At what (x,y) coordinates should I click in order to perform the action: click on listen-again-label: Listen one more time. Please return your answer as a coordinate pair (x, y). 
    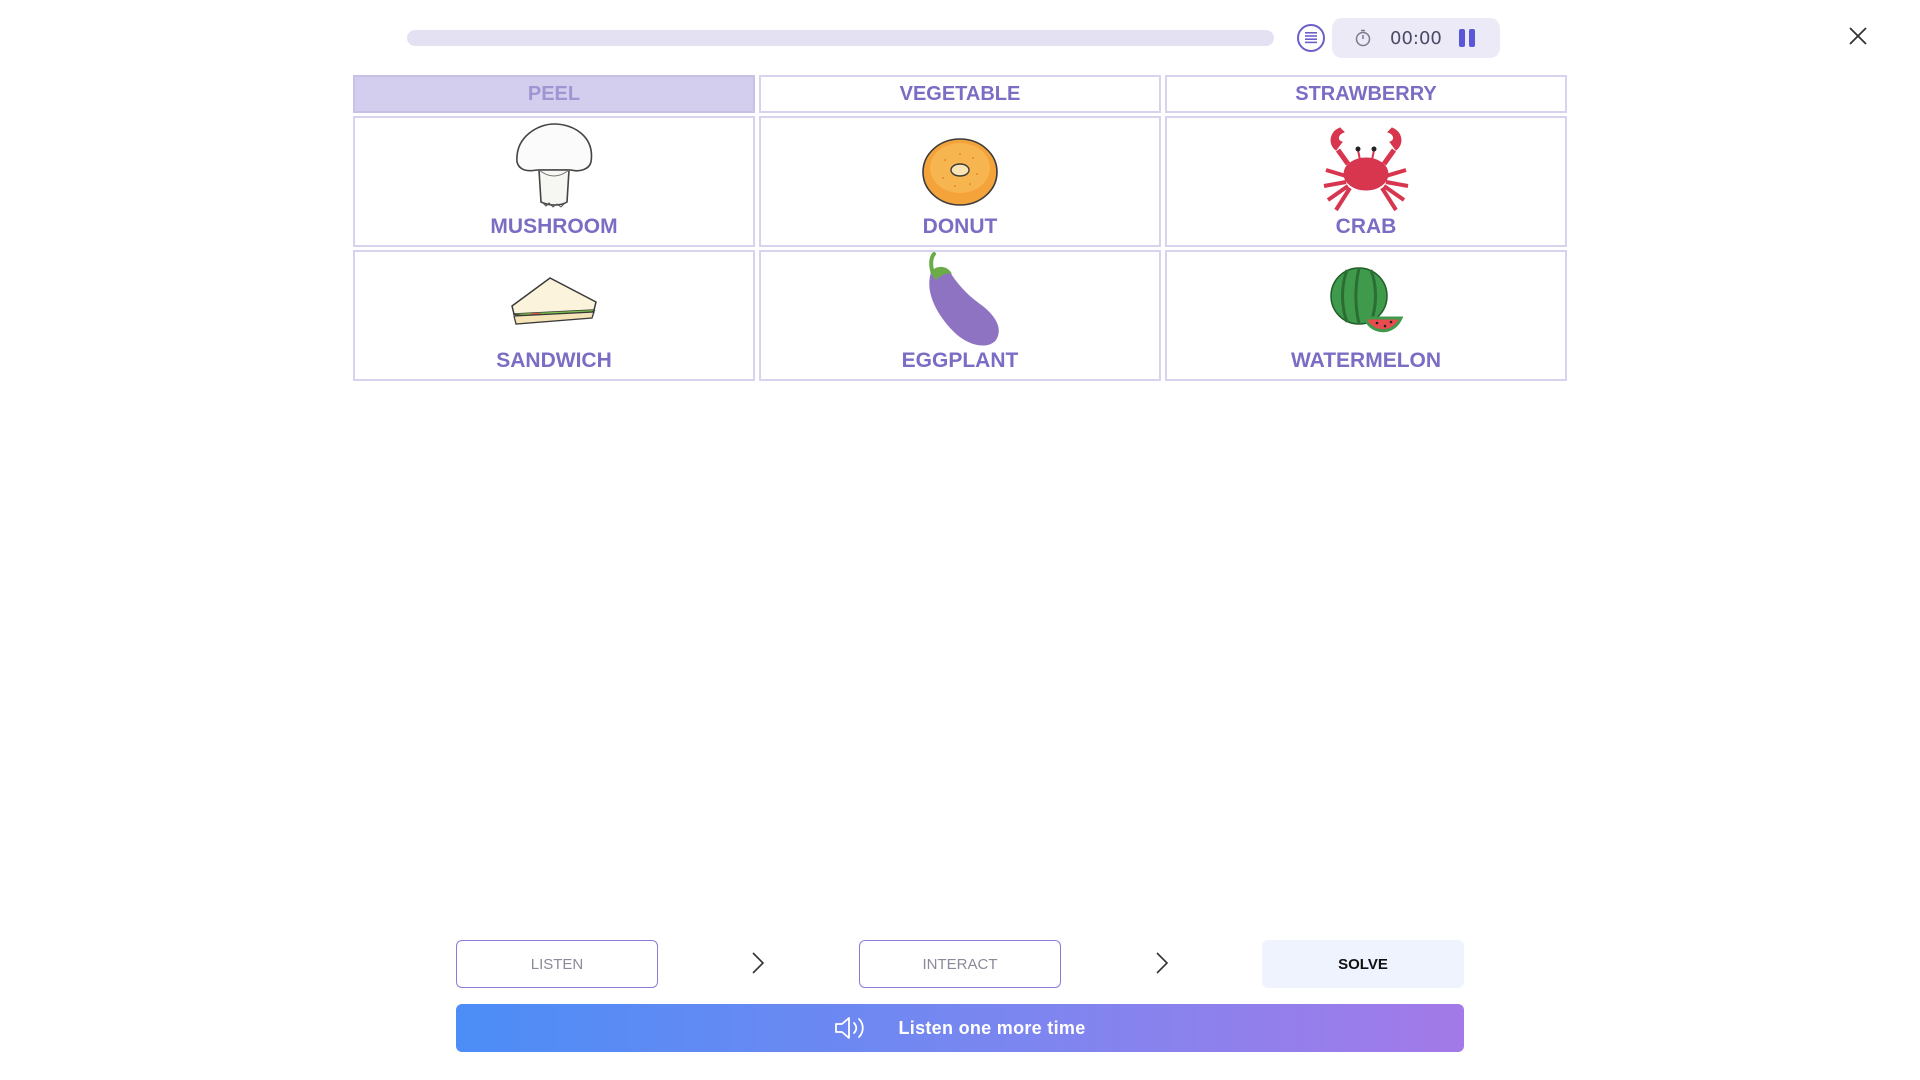
    Looking at the image, I should click on (992, 1027).